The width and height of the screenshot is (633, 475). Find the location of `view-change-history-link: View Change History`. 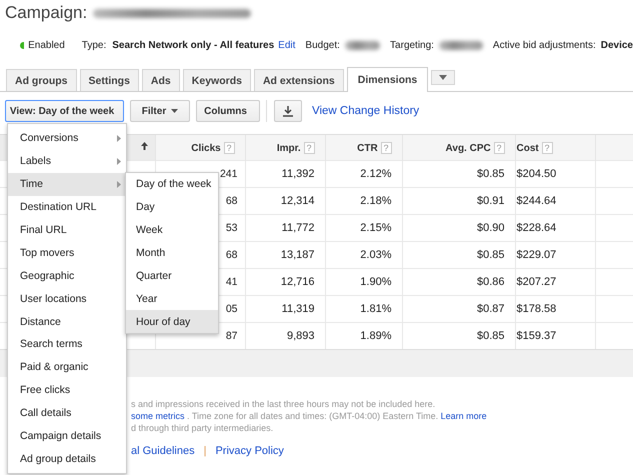

view-change-history-link: View Change History is located at coordinates (366, 111).